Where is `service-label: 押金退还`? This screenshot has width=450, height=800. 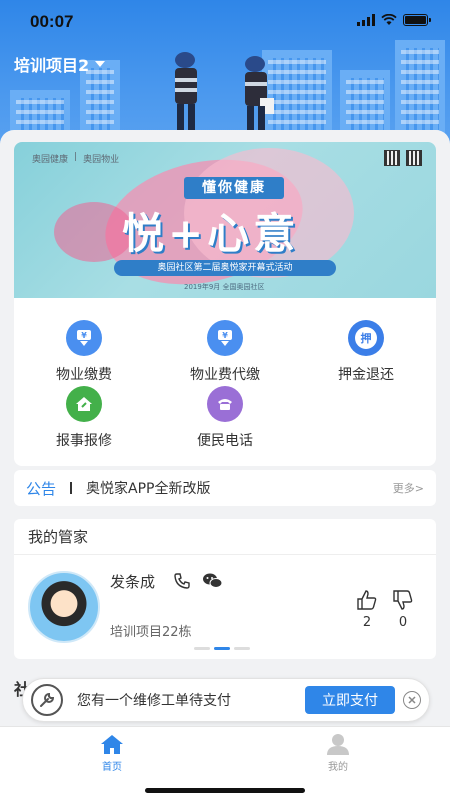
service-label: 押金退还 is located at coordinates (366, 375).